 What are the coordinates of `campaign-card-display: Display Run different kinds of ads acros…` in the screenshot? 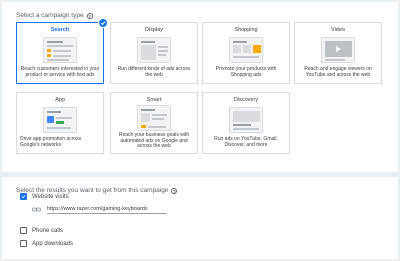 It's located at (154, 53).